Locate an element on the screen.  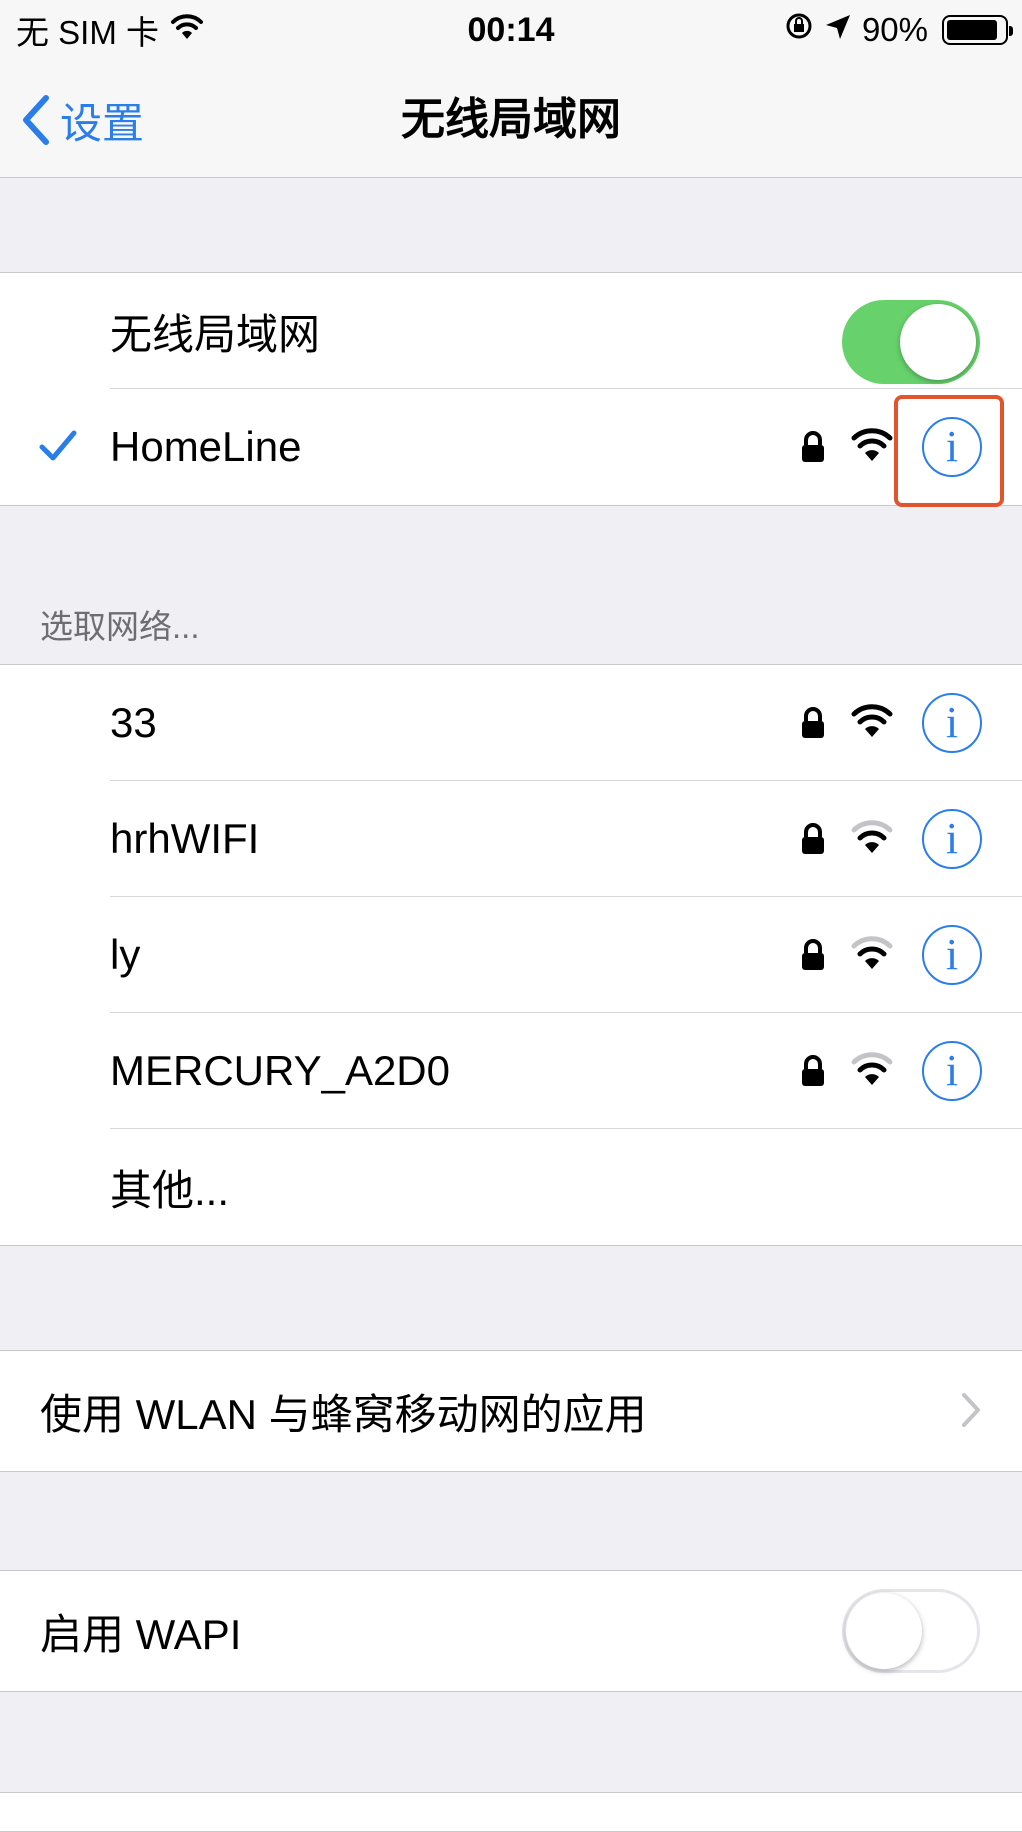
wifi-toggle-label: 无线局域网 is located at coordinates (215, 334).